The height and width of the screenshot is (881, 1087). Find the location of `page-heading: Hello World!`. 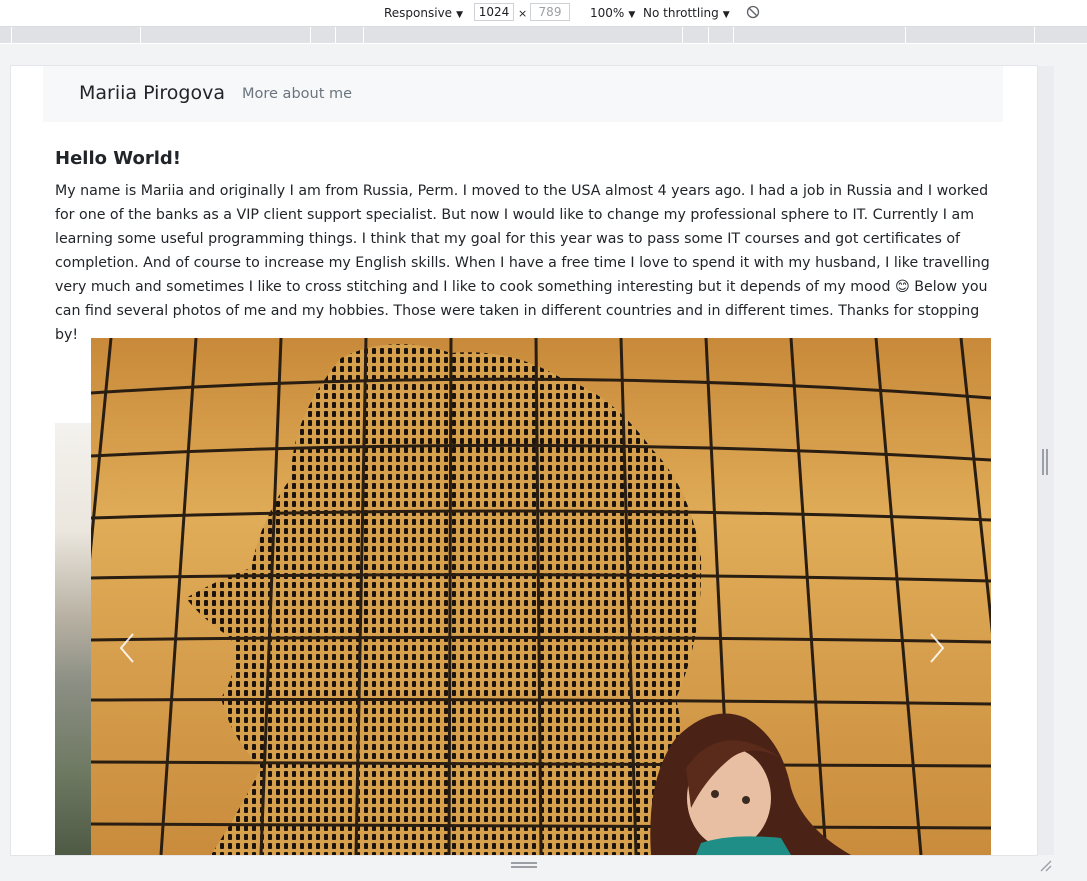

page-heading: Hello World! is located at coordinates (118, 158).